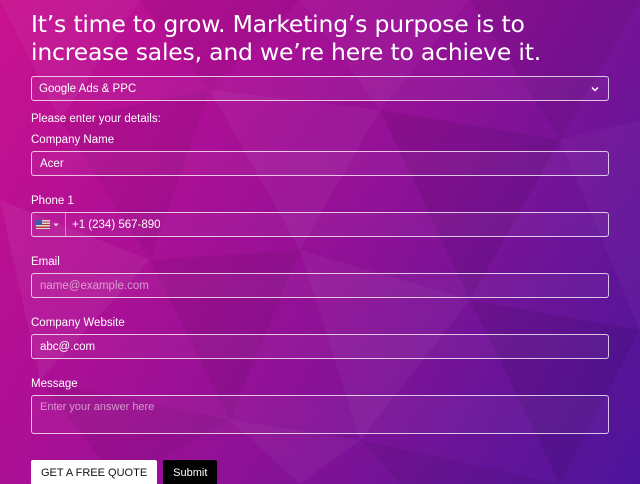  I want to click on country-selector, so click(51, 224).